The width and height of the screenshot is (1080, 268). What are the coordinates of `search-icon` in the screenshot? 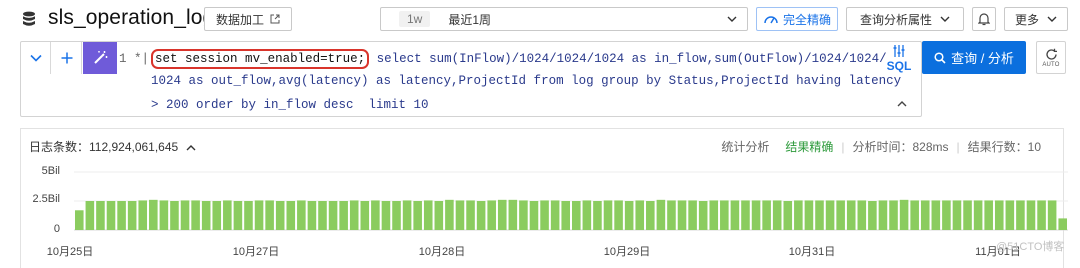 It's located at (940, 57).